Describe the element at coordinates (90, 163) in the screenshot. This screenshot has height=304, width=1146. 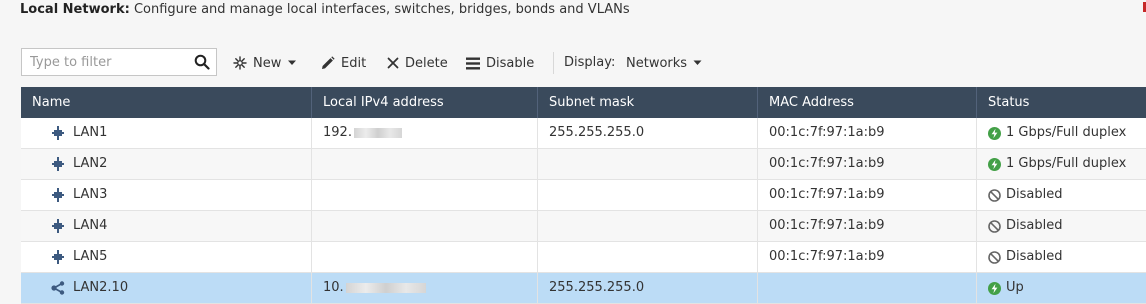
I see `interface-name: LAN2` at that location.